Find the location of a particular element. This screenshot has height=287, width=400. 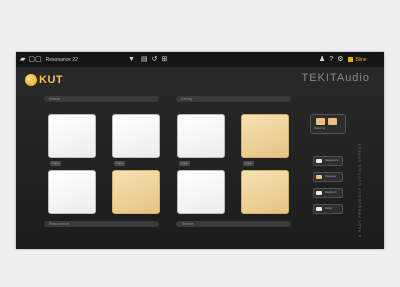

live-label: Bline is located at coordinates (360, 60).